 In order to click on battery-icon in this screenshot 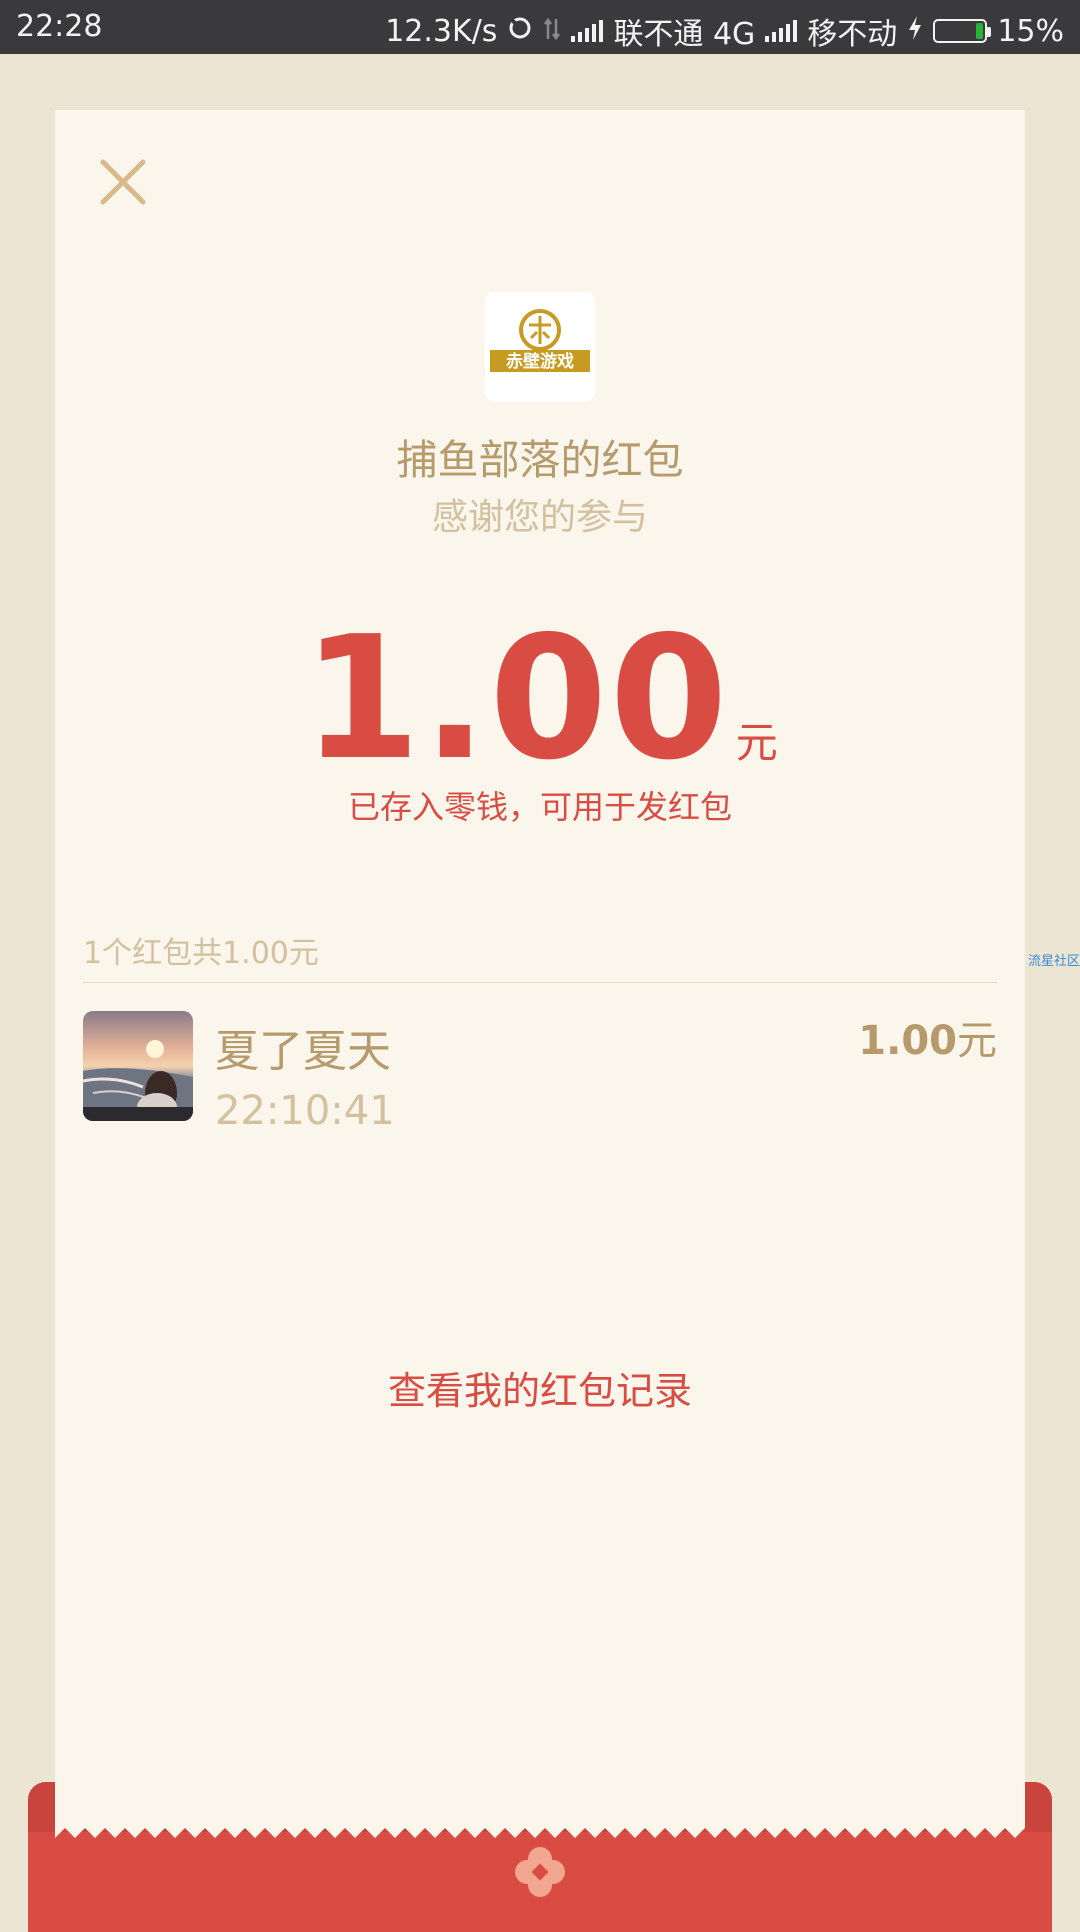, I will do `click(962, 31)`.